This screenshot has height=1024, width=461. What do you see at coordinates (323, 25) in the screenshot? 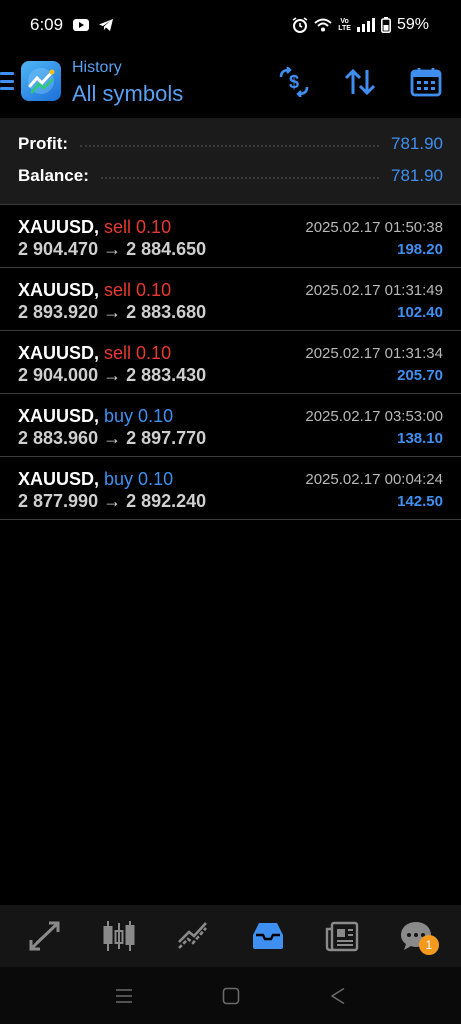
I see `wifi-icon` at bounding box center [323, 25].